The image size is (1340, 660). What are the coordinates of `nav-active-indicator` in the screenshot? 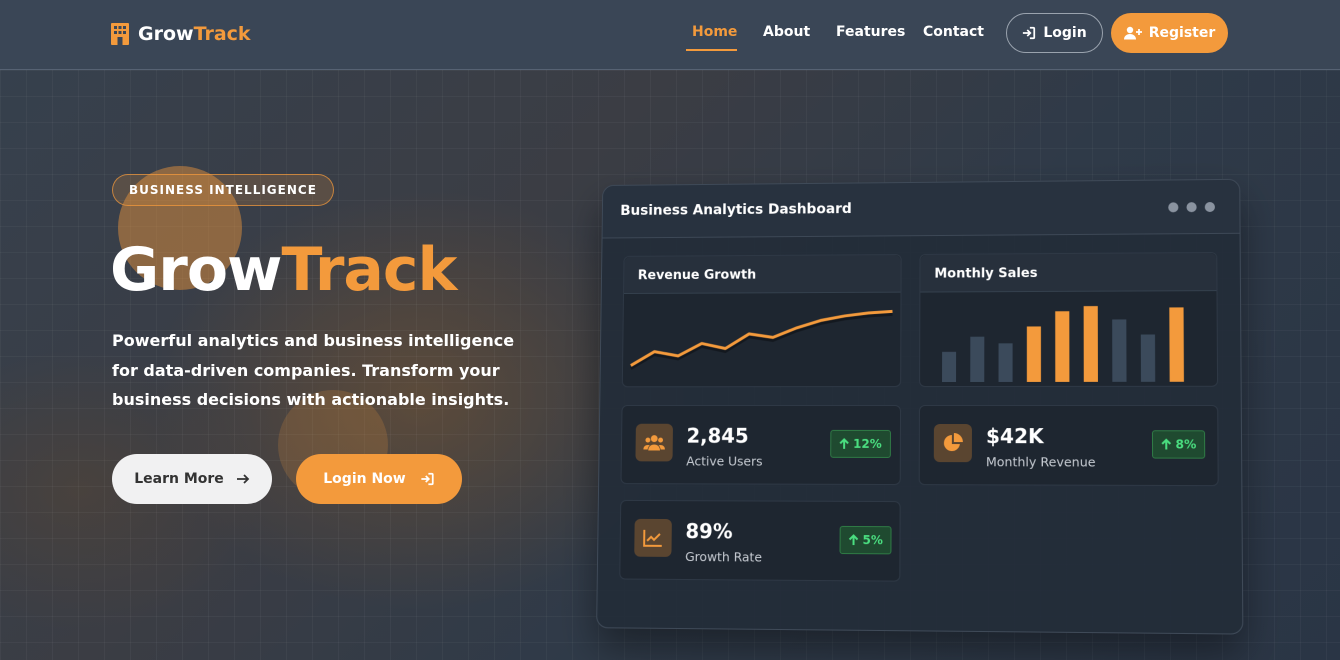 It's located at (711, 50).